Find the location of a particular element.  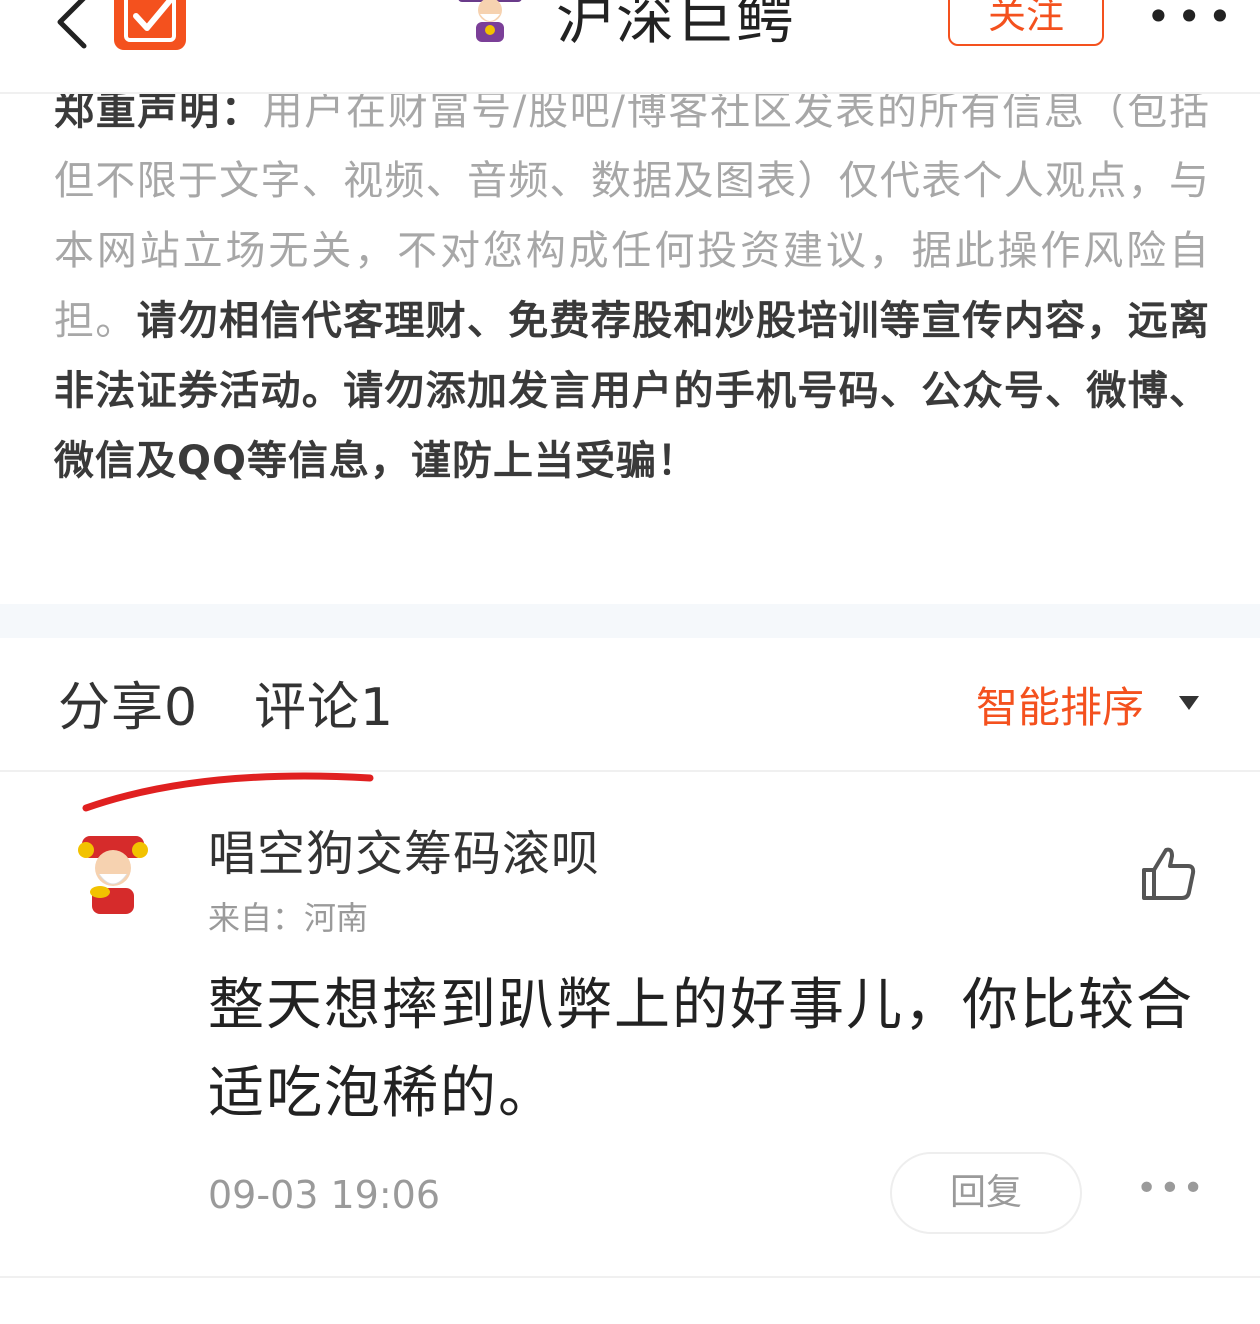

back-button is located at coordinates (75, 27).